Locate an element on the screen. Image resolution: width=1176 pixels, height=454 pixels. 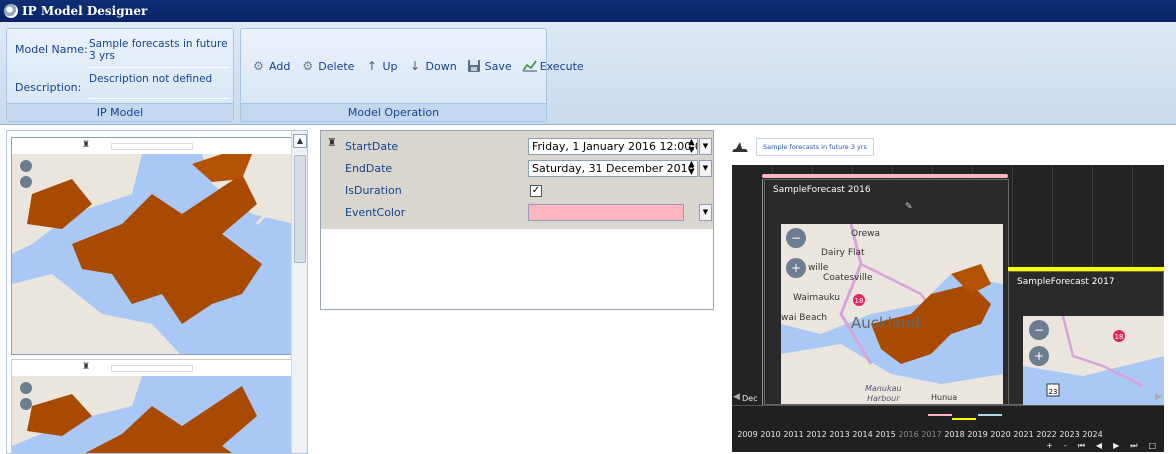
property-name: EndDate is located at coordinates (369, 168).